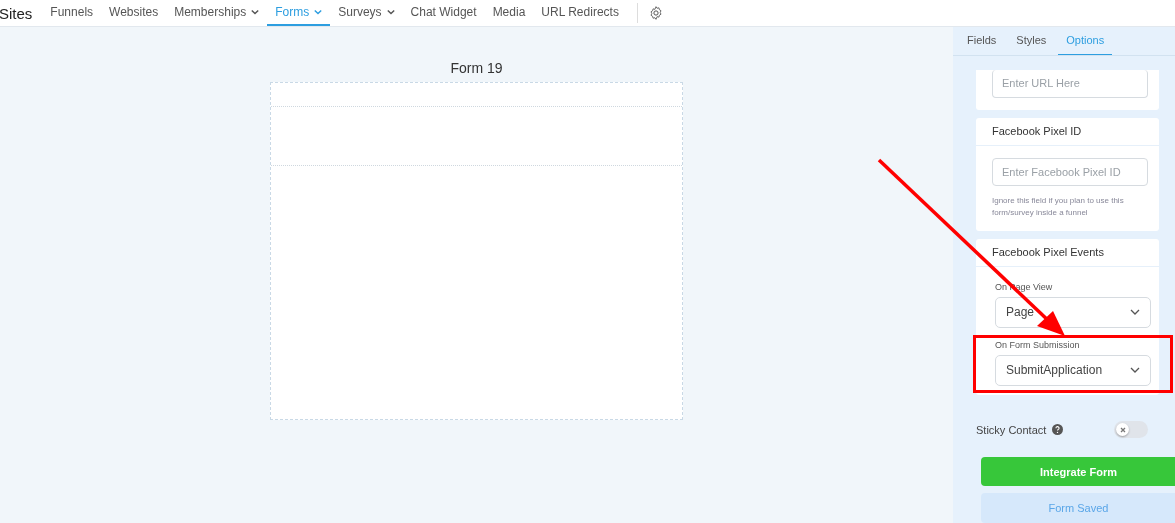  I want to click on nav-tab: Media, so click(509, 13).